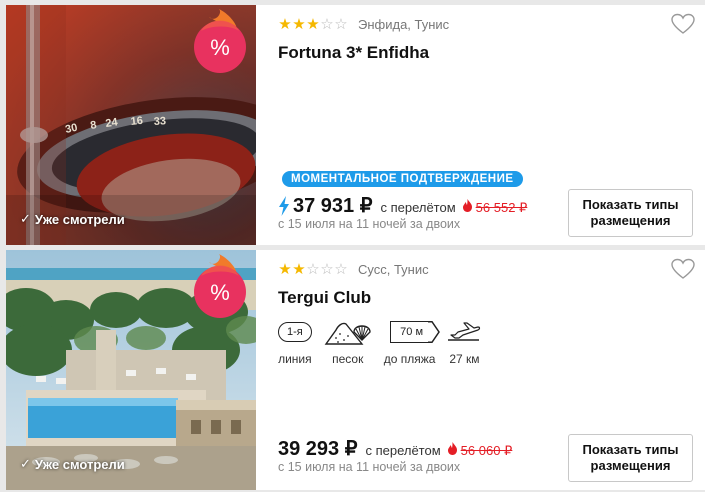 The height and width of the screenshot is (492, 705). Describe the element at coordinates (464, 342) in the screenshot. I see `feature-airport: 27 км` at that location.